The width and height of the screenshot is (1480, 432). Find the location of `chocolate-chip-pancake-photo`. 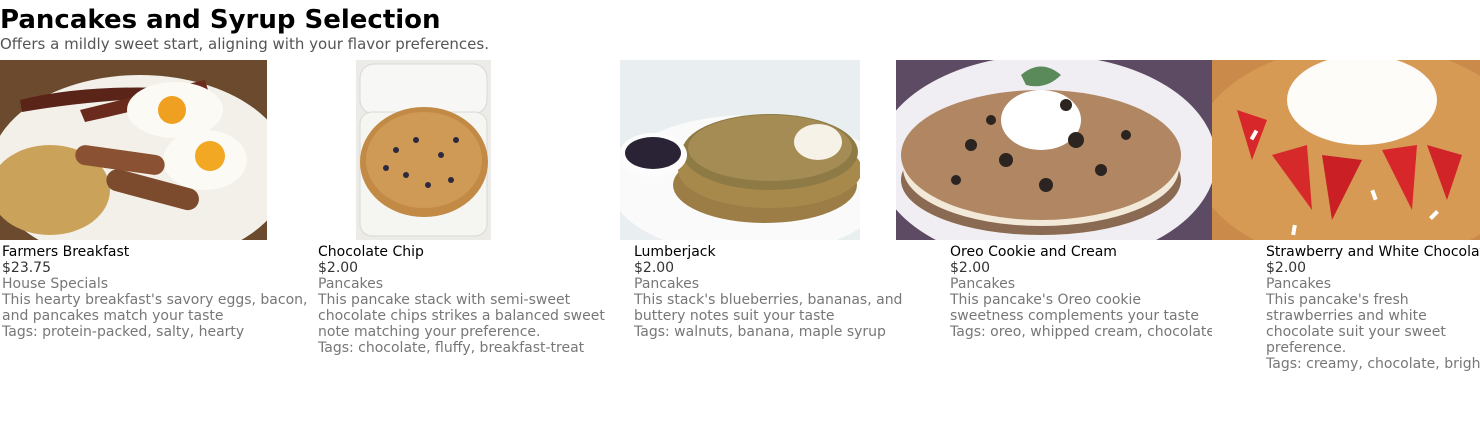

chocolate-chip-pancake-photo is located at coordinates (423, 150).